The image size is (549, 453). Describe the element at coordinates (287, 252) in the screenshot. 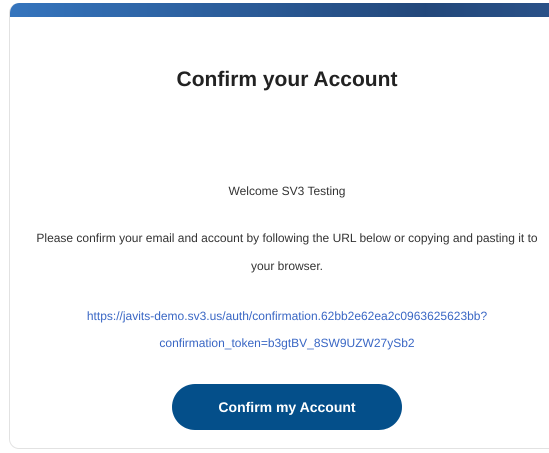

I see `message-text: Please confirm your email and account by following the URL below or copying and pasting it to your browser.` at that location.